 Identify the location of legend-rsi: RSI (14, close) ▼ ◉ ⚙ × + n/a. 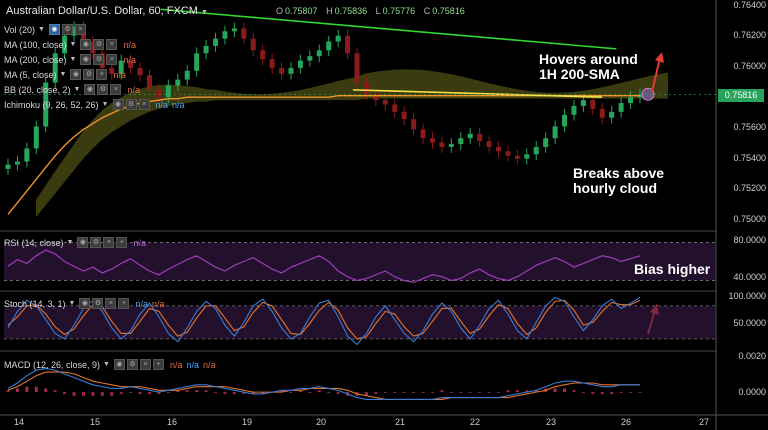
(75, 242).